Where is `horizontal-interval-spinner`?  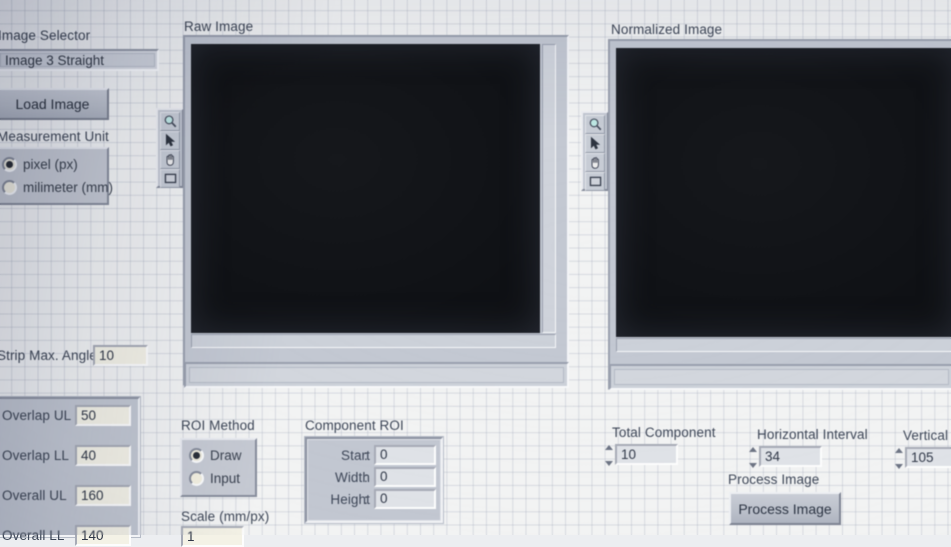 horizontal-interval-spinner is located at coordinates (752, 457).